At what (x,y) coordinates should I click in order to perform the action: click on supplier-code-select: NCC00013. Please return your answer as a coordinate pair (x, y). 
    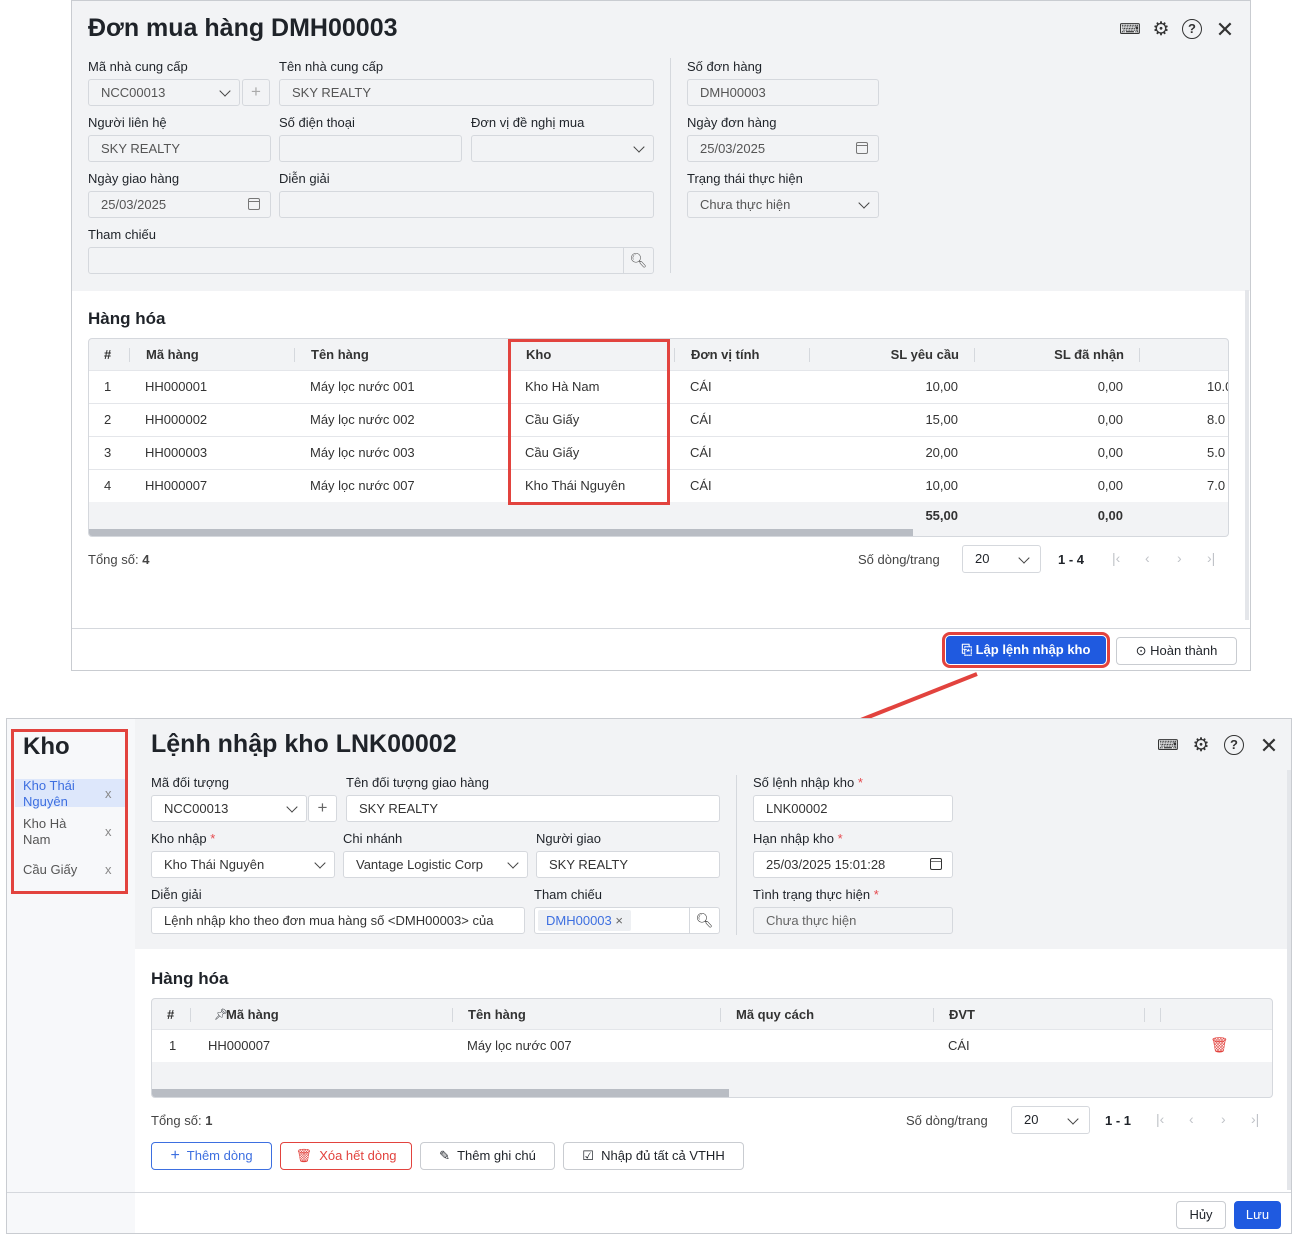
    Looking at the image, I should click on (164, 92).